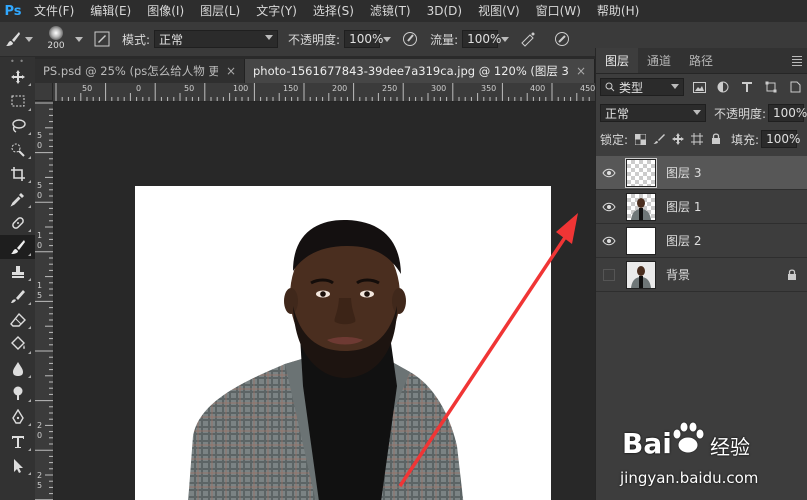 The image size is (807, 500). What do you see at coordinates (44, 92) in the screenshot?
I see `ruler-origin` at bounding box center [44, 92].